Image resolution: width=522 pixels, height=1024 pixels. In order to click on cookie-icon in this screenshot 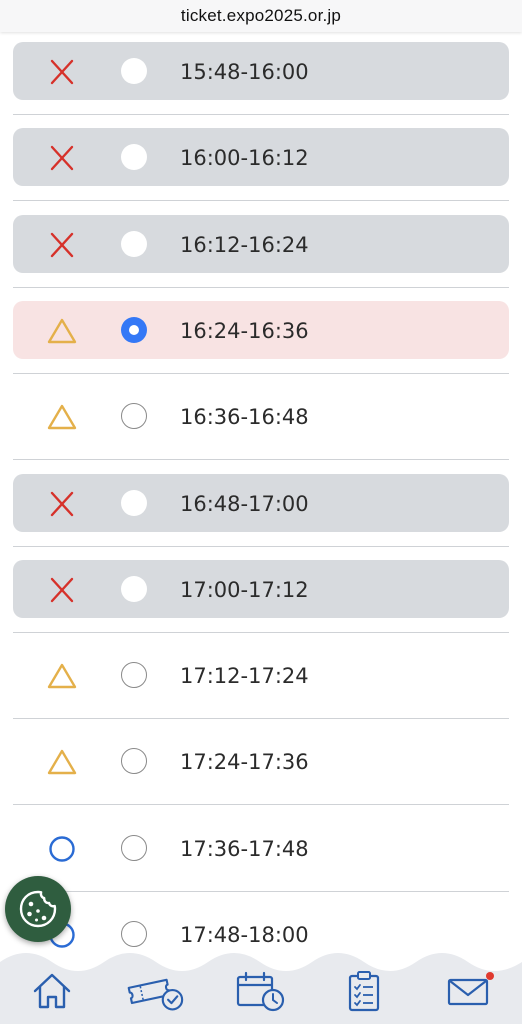, I will do `click(38, 909)`.